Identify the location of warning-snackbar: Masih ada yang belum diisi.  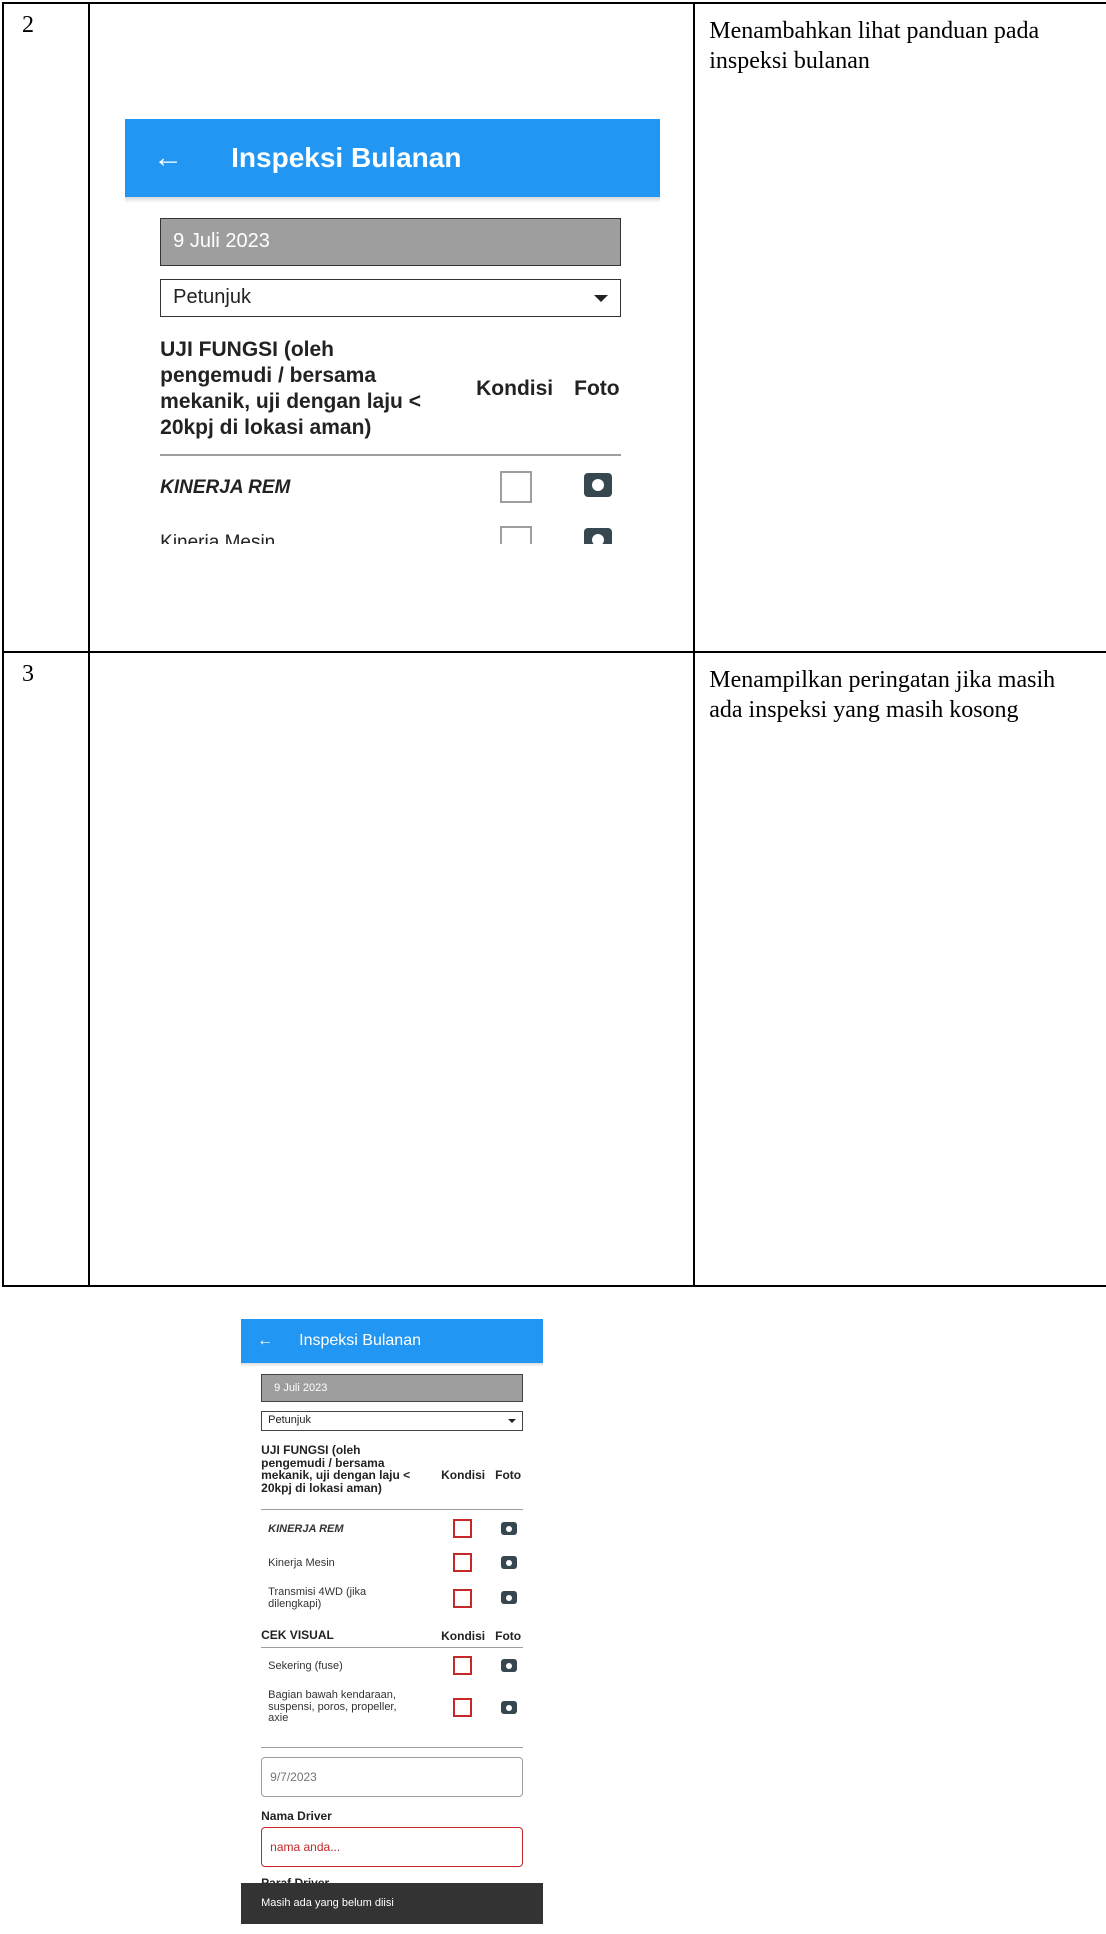
(392, 1903).